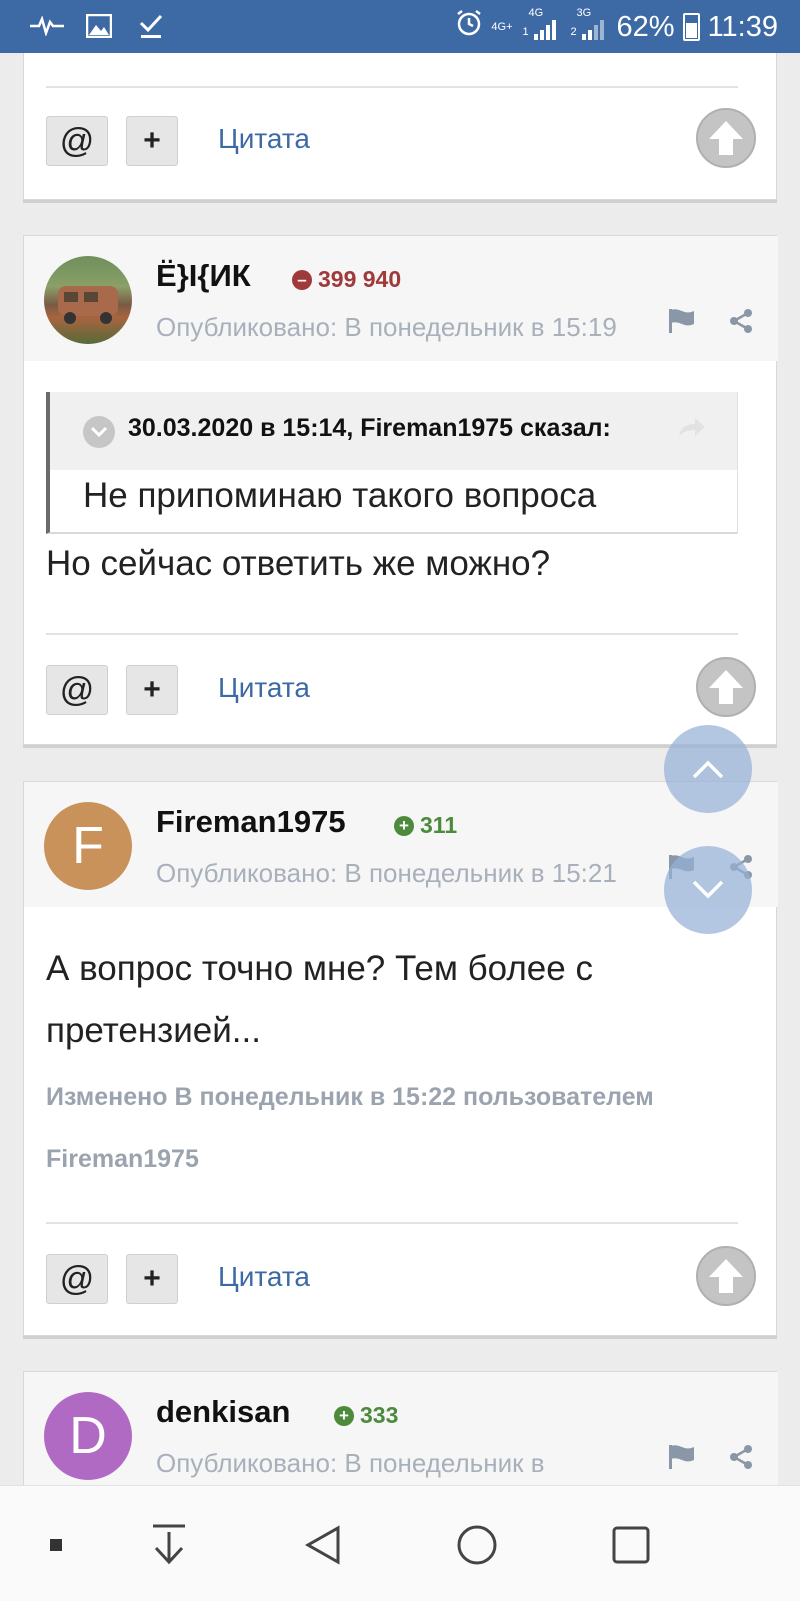 The height and width of the screenshot is (1601, 800). Describe the element at coordinates (298, 563) in the screenshot. I see `post-message: Но сейчас ответить же можно?` at that location.